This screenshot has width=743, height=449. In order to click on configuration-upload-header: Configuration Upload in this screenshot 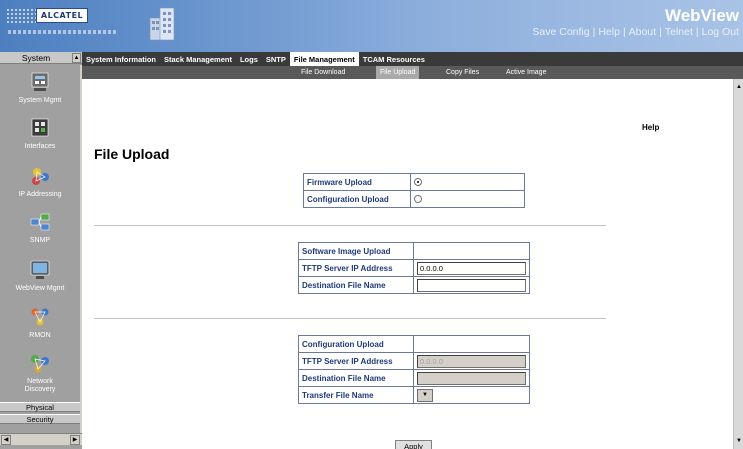, I will do `click(356, 344)`.